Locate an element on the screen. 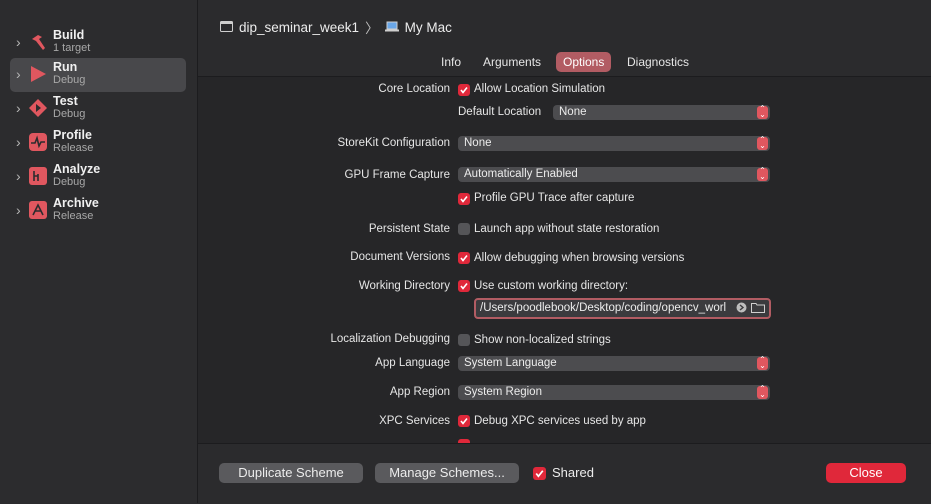 The width and height of the screenshot is (931, 504). shared-checkbox is located at coordinates (539, 473).